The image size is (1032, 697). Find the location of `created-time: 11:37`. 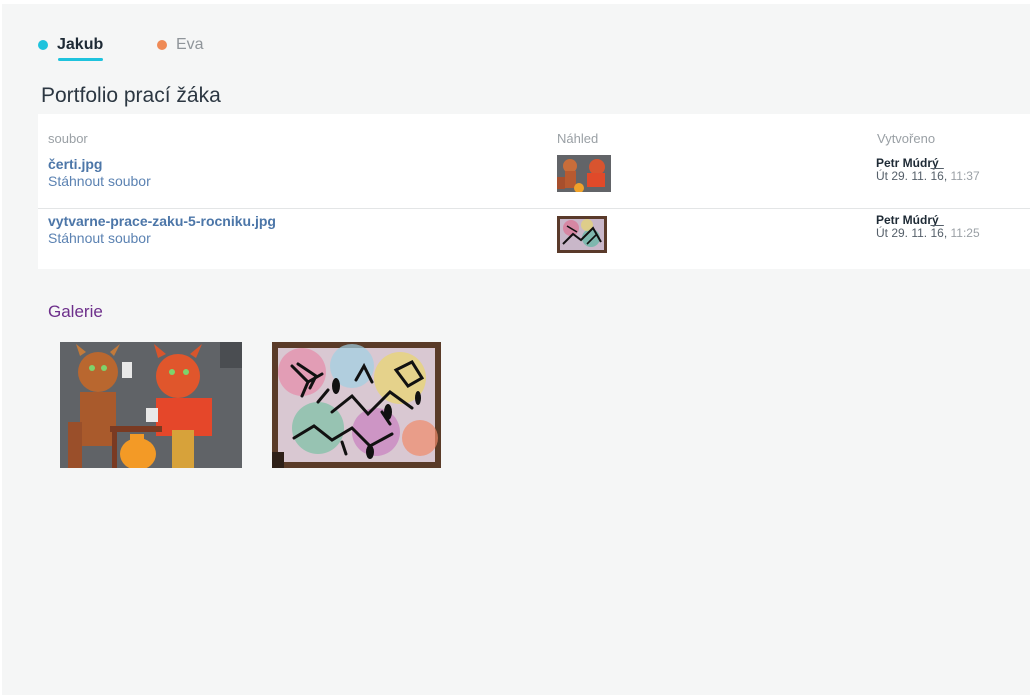

created-time: 11:37 is located at coordinates (965, 176).